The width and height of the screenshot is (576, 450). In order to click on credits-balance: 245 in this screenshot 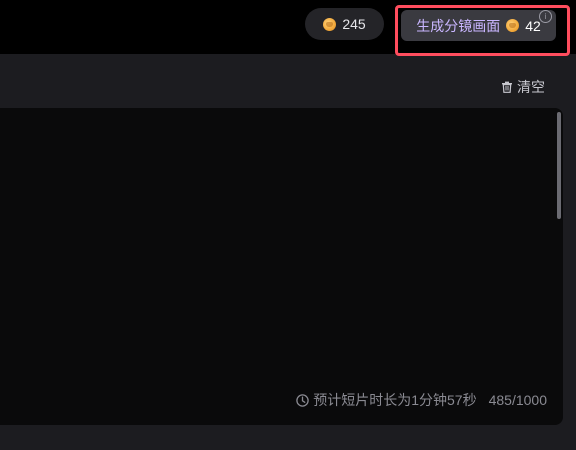, I will do `click(344, 24)`.